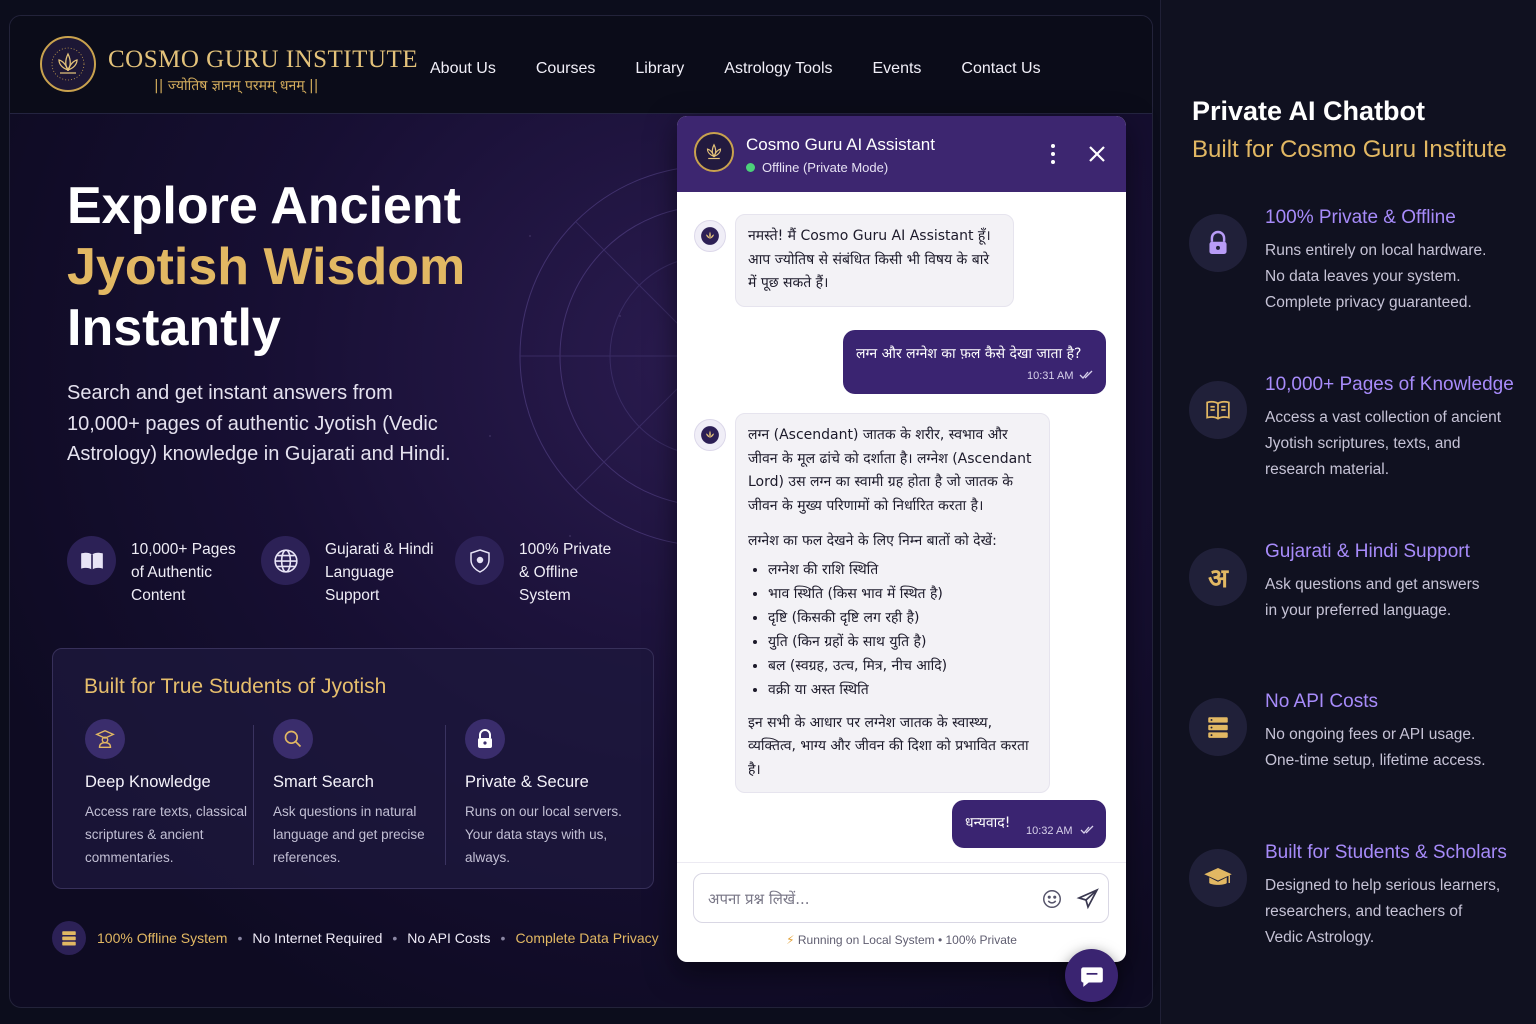  I want to click on nav-events: Events, so click(897, 69).